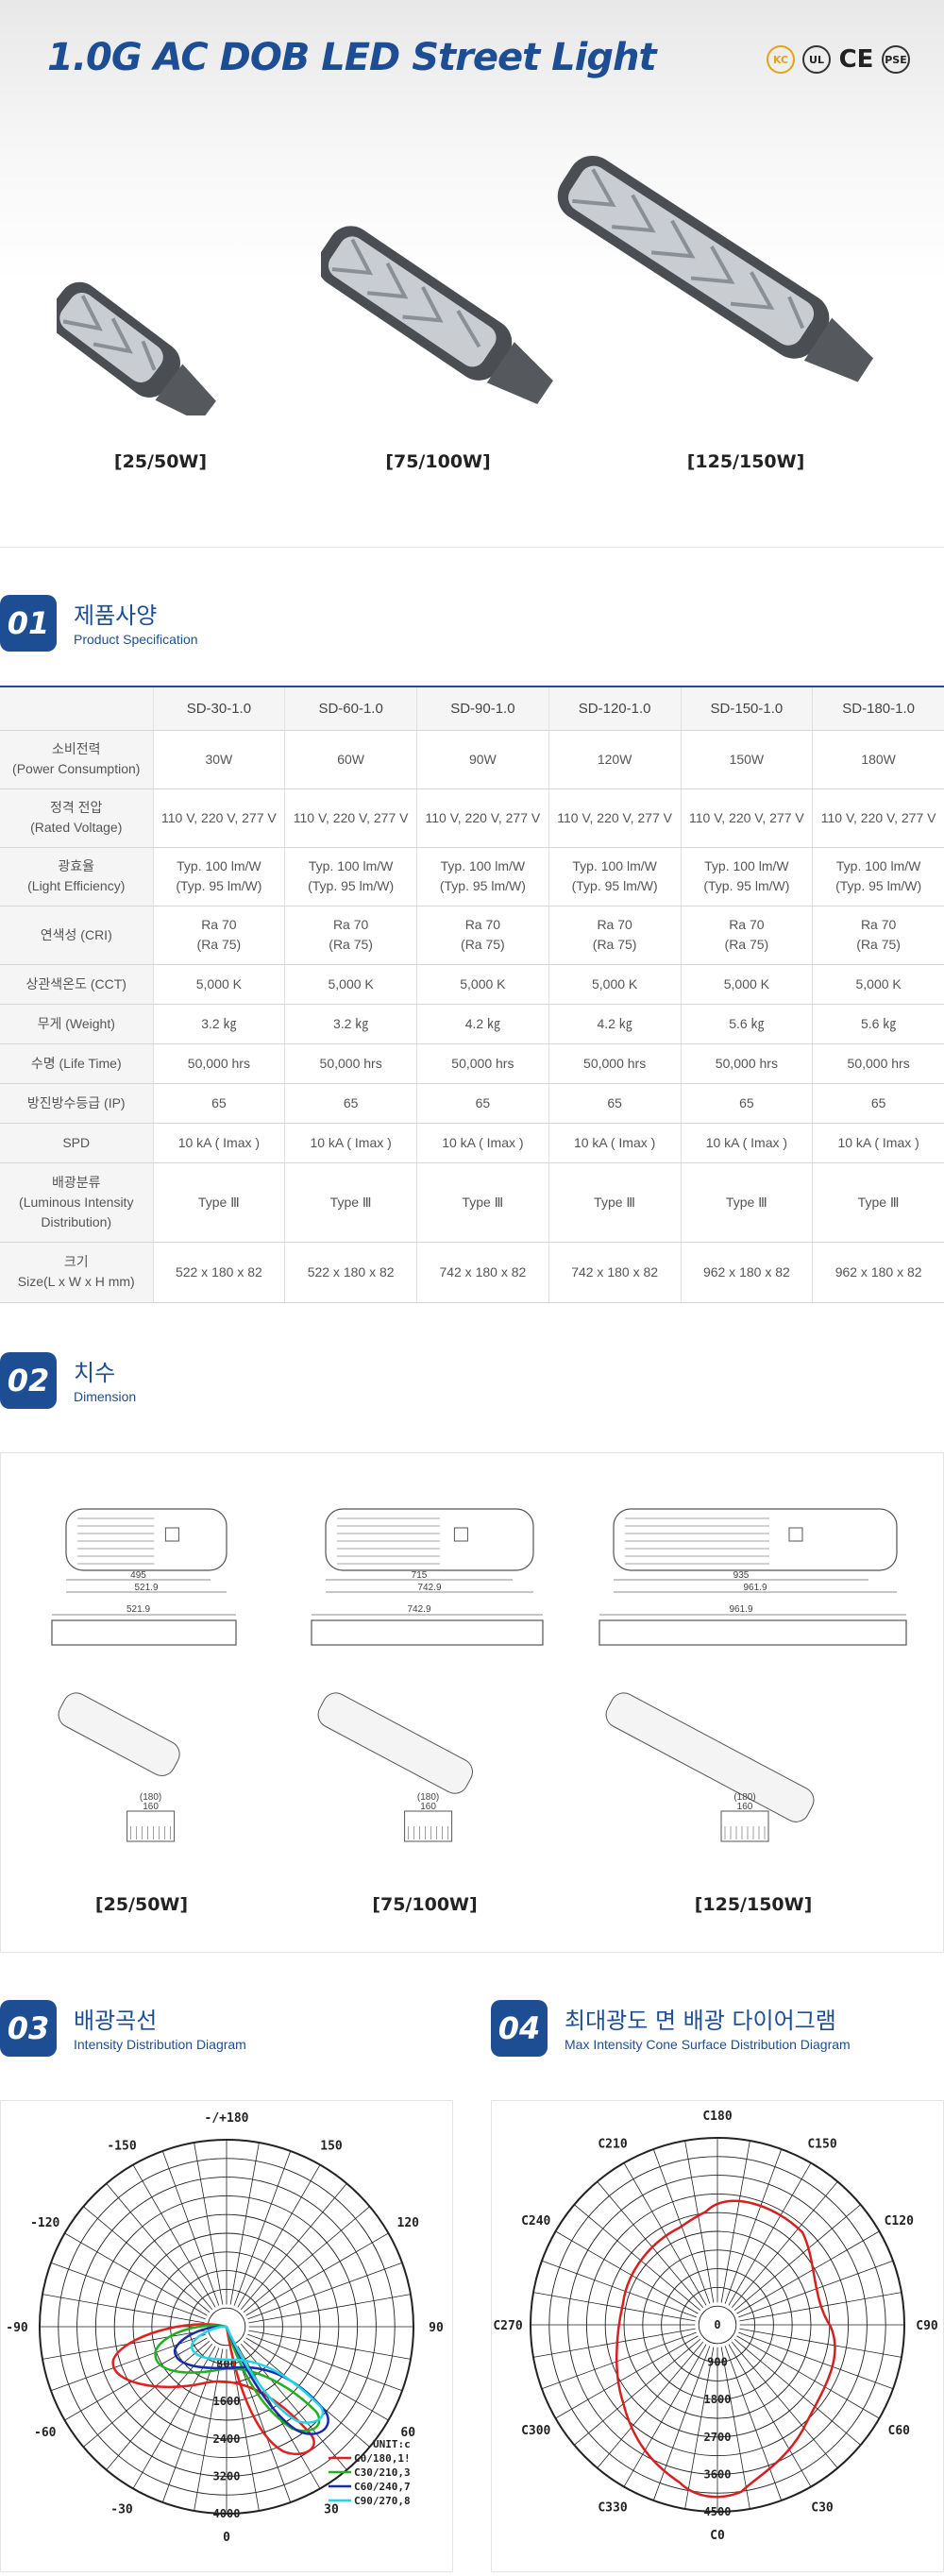  Describe the element at coordinates (482, 1272) in the screenshot. I see `table-cell: 742 x 180 x 82` at that location.